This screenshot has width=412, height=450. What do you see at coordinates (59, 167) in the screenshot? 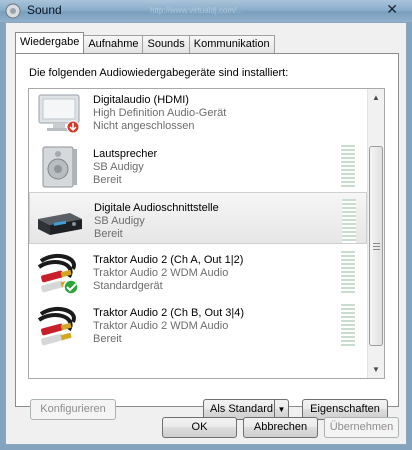
I see `speaker-icon` at bounding box center [59, 167].